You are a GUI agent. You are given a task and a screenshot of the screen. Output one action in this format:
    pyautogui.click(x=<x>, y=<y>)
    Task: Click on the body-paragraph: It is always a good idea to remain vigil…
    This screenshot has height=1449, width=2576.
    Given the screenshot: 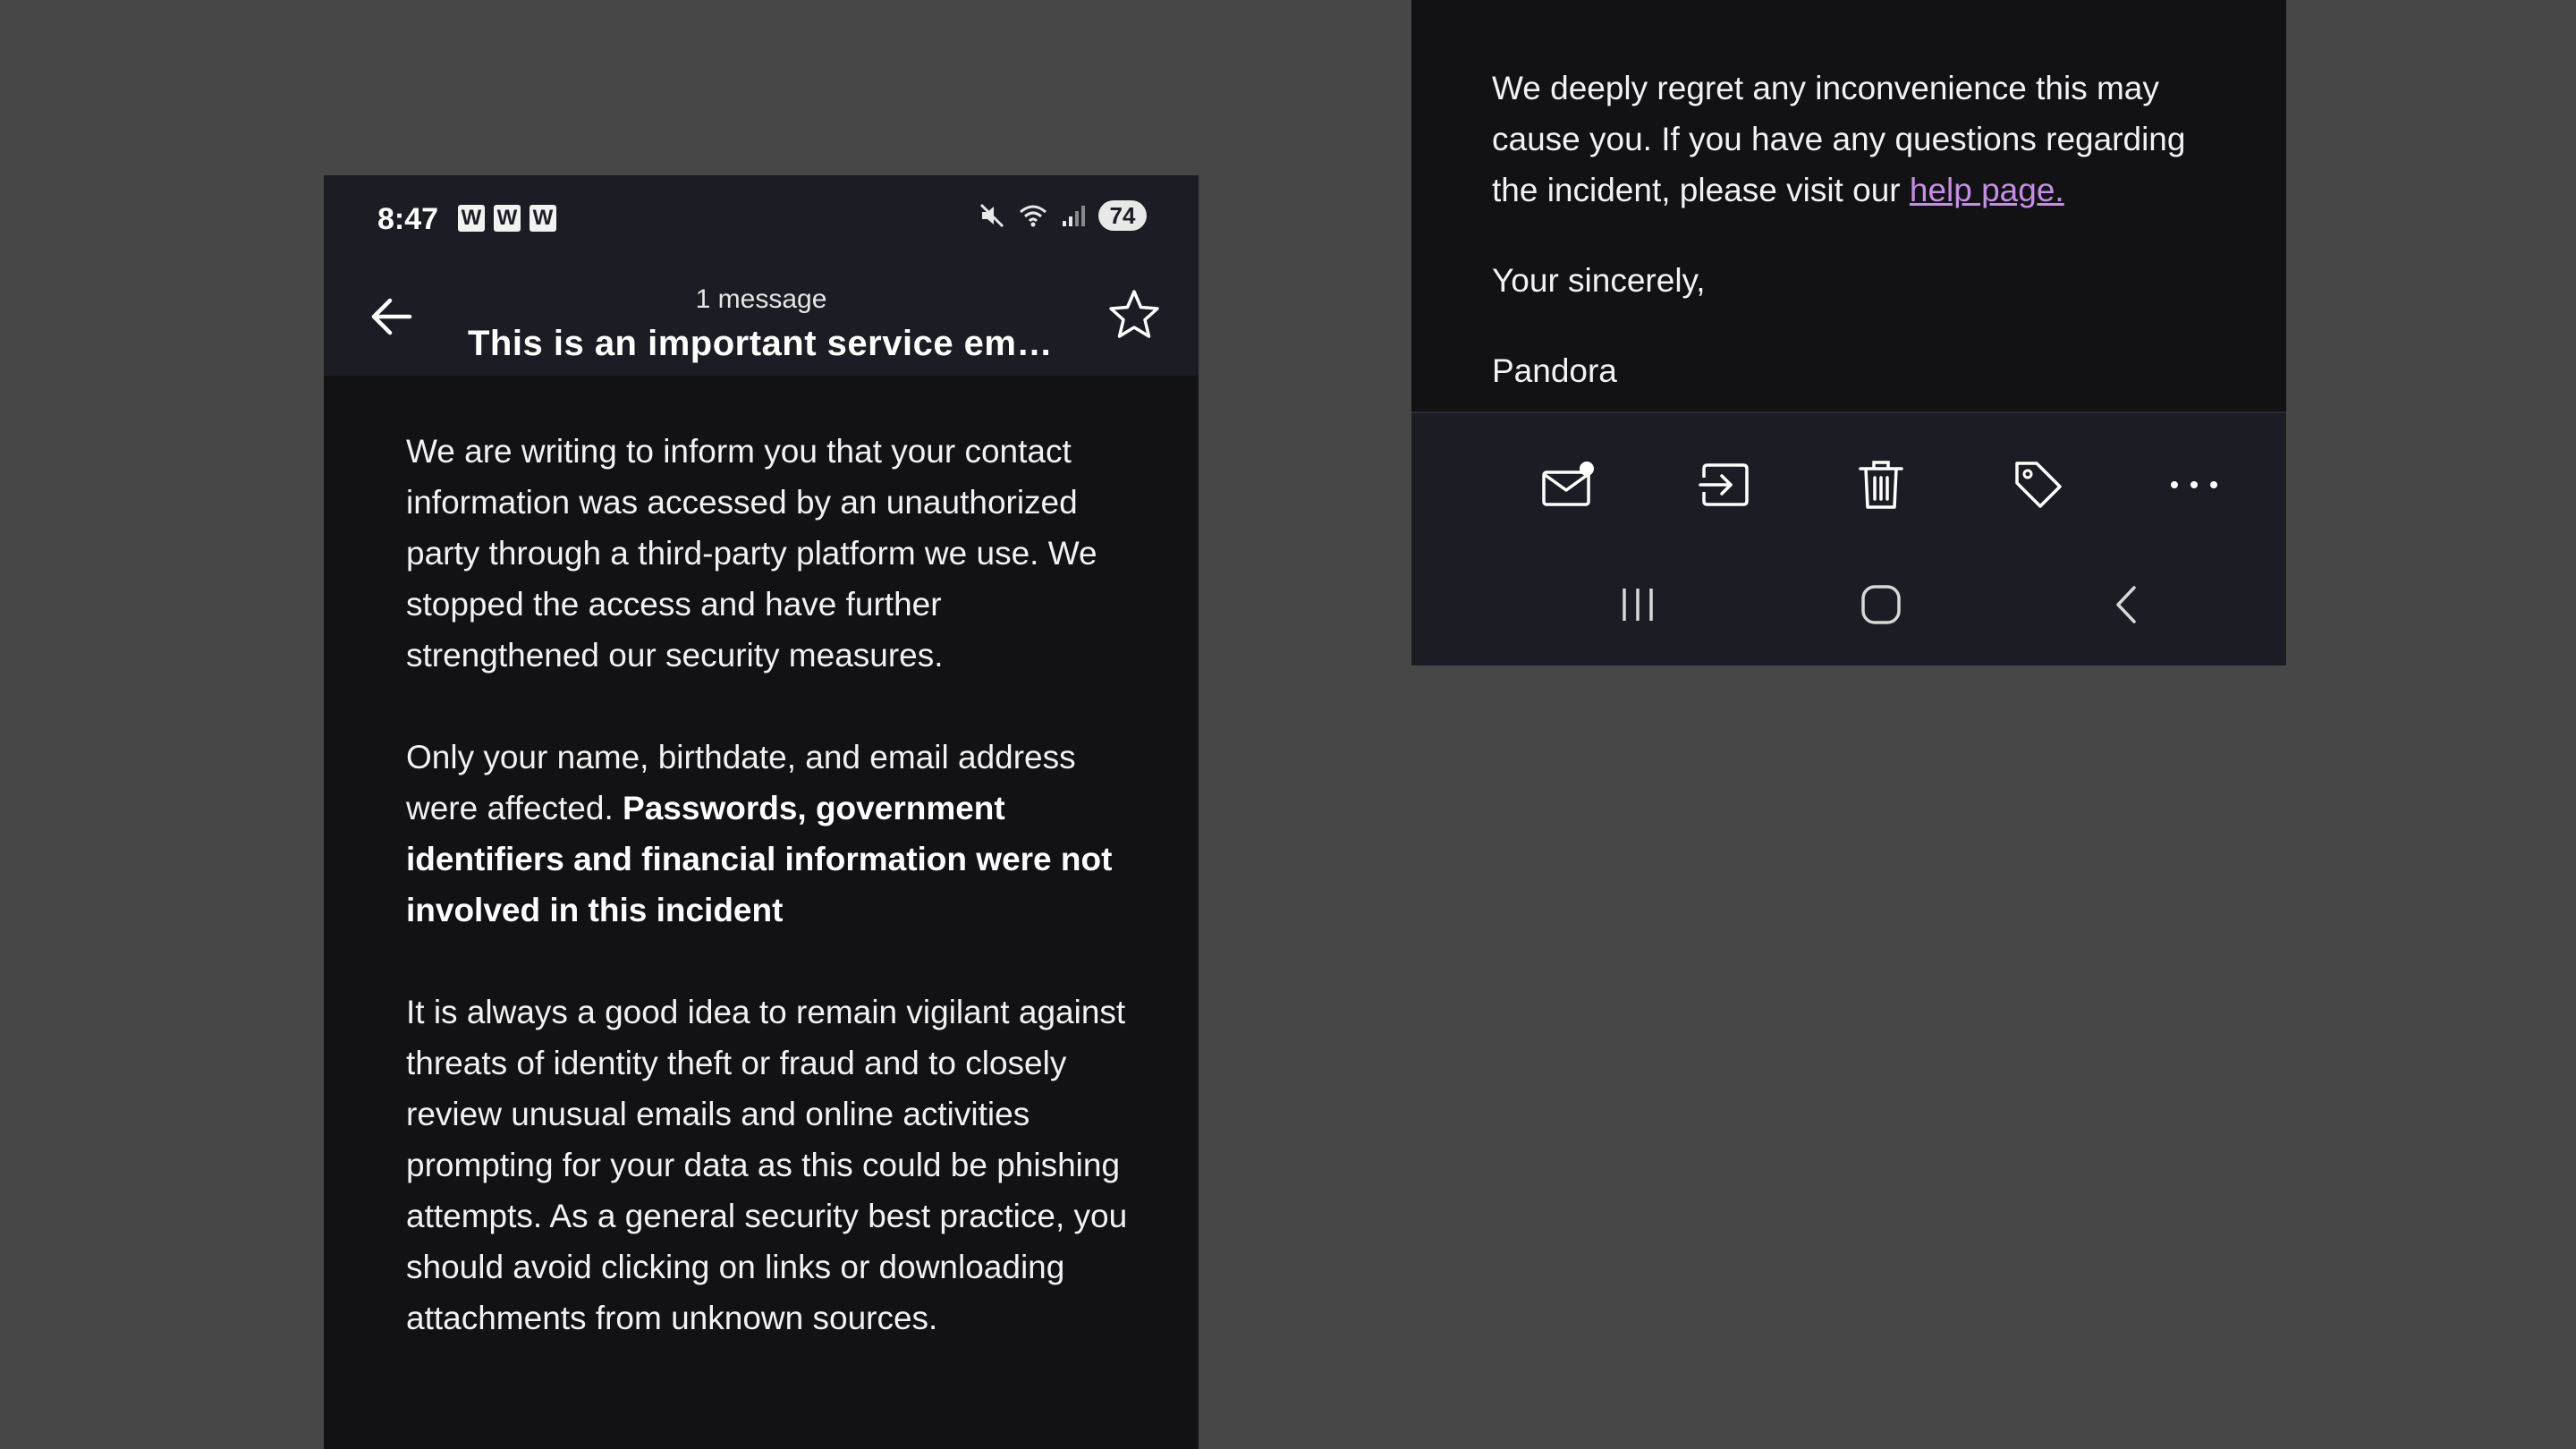 What is the action you would take?
    pyautogui.click(x=767, y=1165)
    